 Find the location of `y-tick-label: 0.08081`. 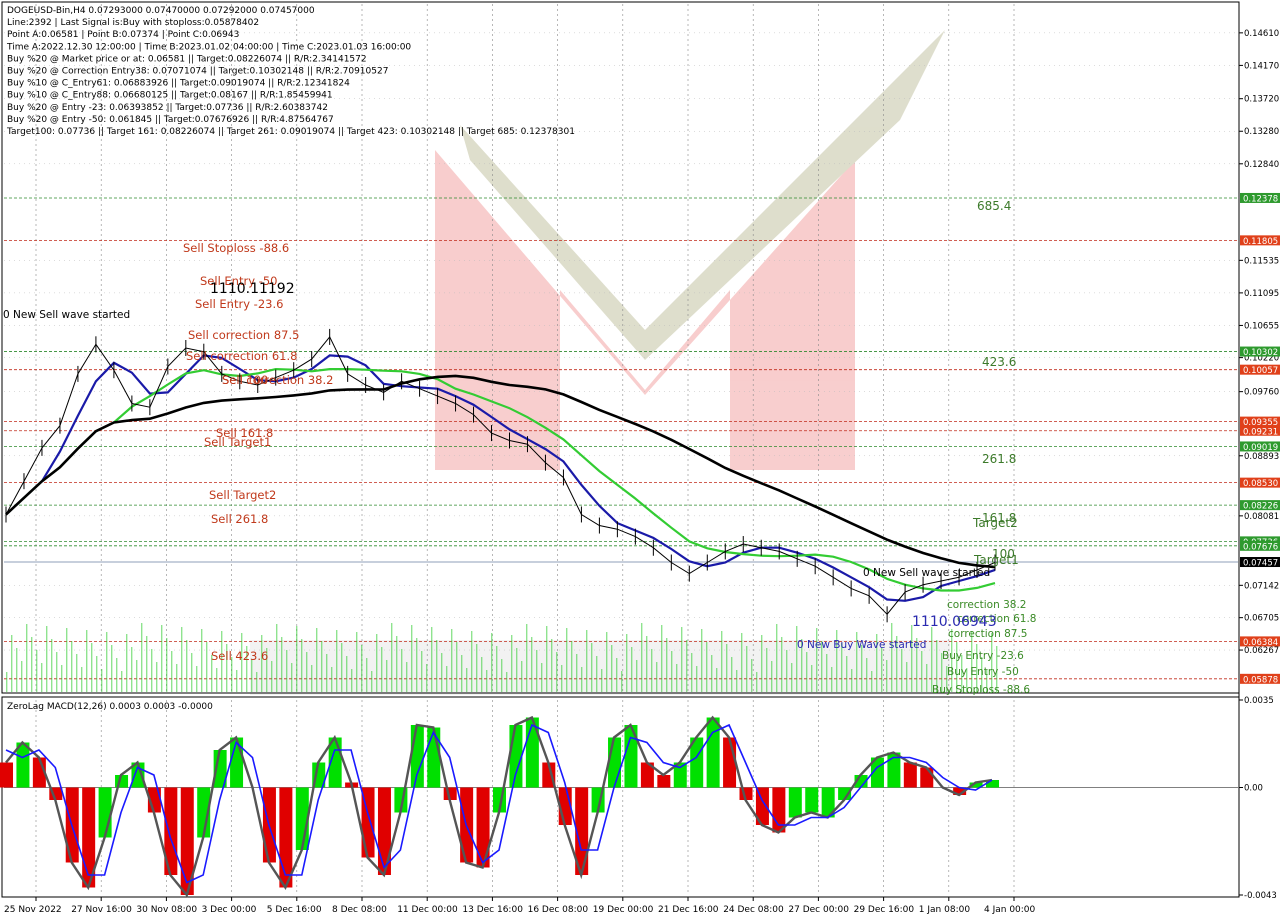

y-tick-label: 0.08081 is located at coordinates (1261, 517).